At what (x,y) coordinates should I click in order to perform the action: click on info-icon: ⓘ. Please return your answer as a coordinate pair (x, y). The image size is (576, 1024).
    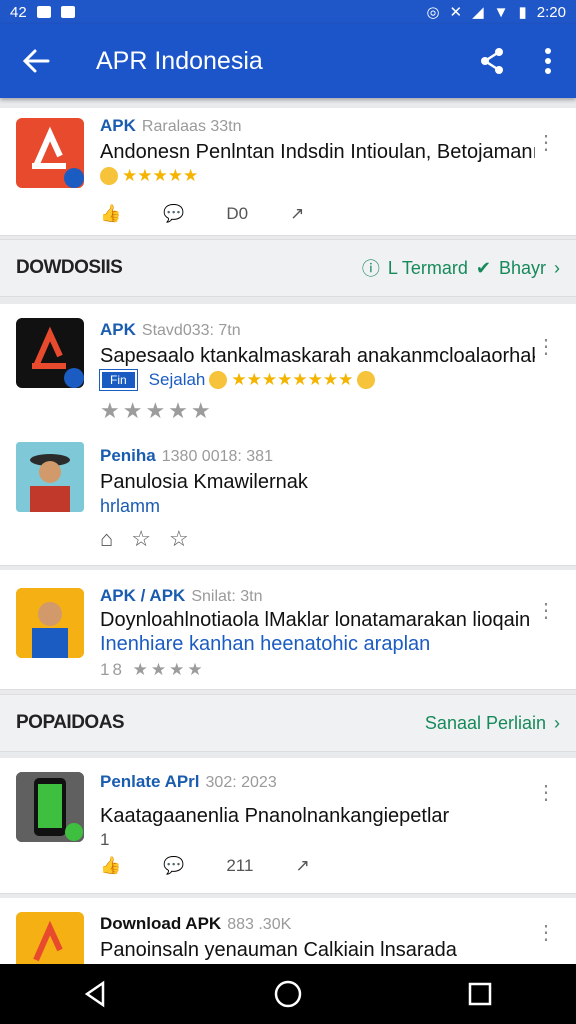
    Looking at the image, I should click on (370, 269).